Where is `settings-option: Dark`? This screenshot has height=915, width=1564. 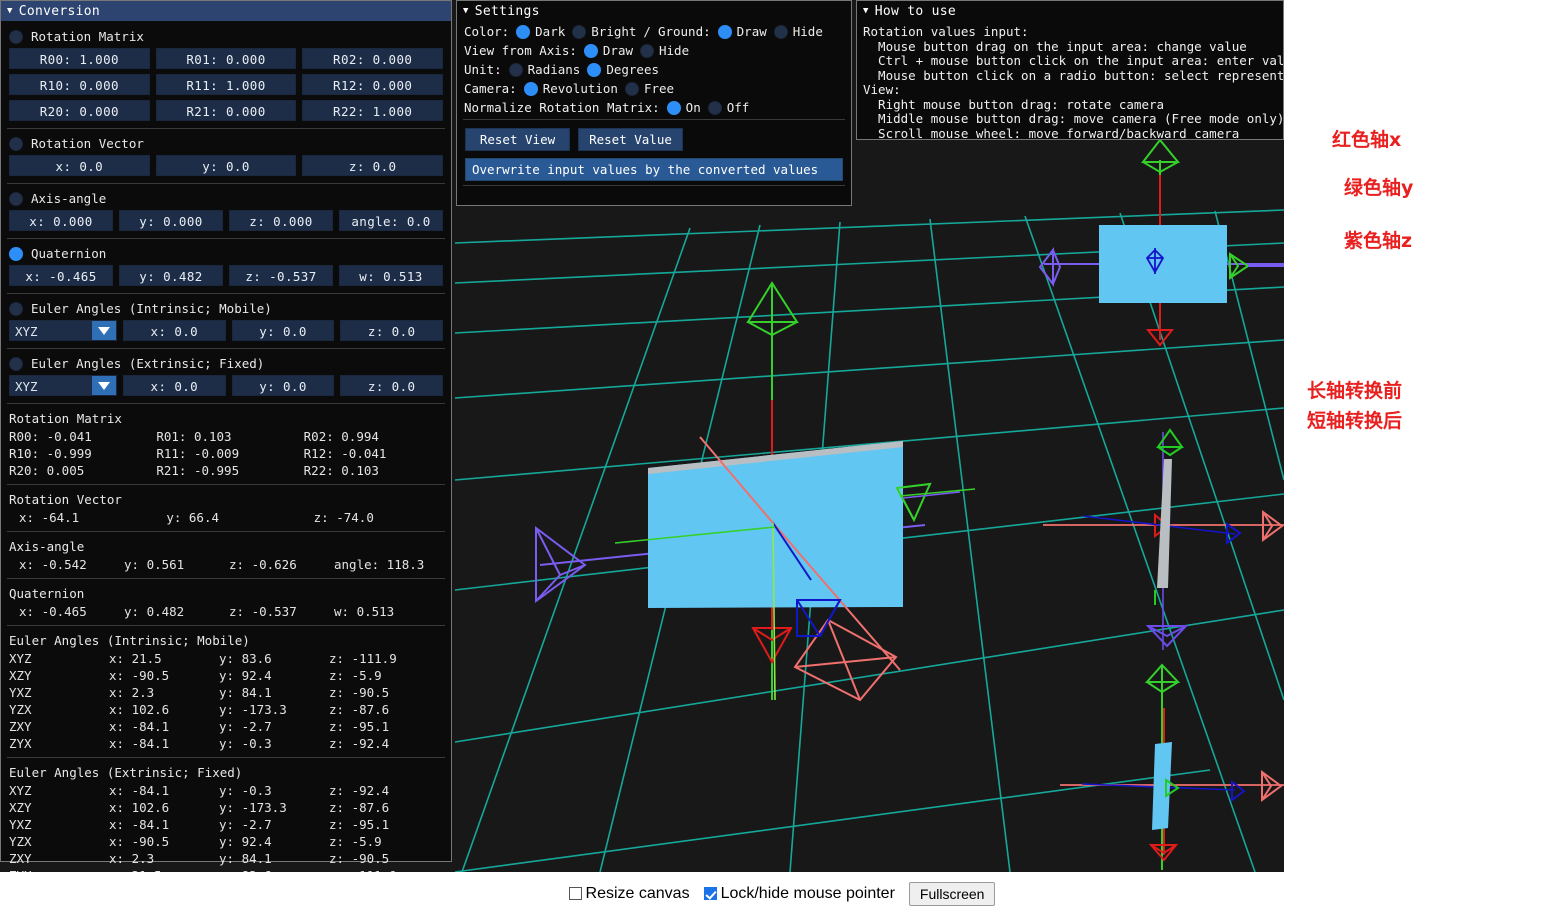 settings-option: Dark is located at coordinates (540, 31).